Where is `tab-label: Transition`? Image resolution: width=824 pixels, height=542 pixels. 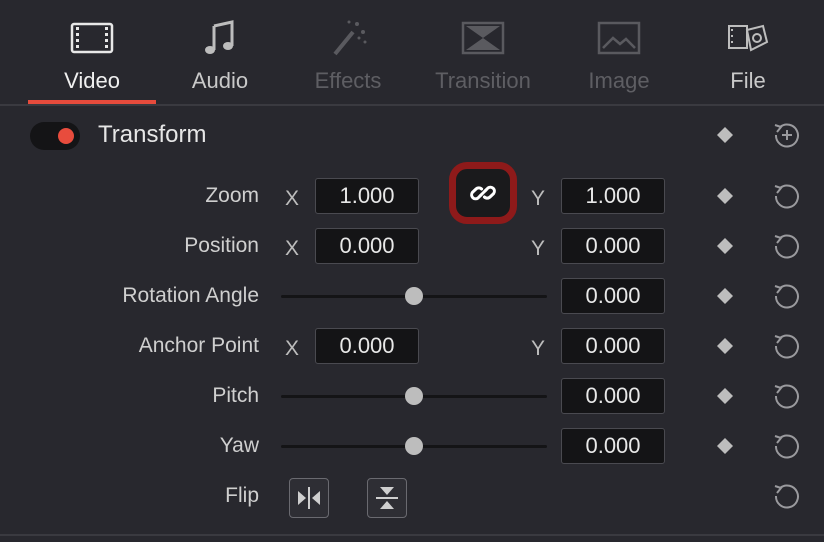
tab-label: Transition is located at coordinates (483, 80).